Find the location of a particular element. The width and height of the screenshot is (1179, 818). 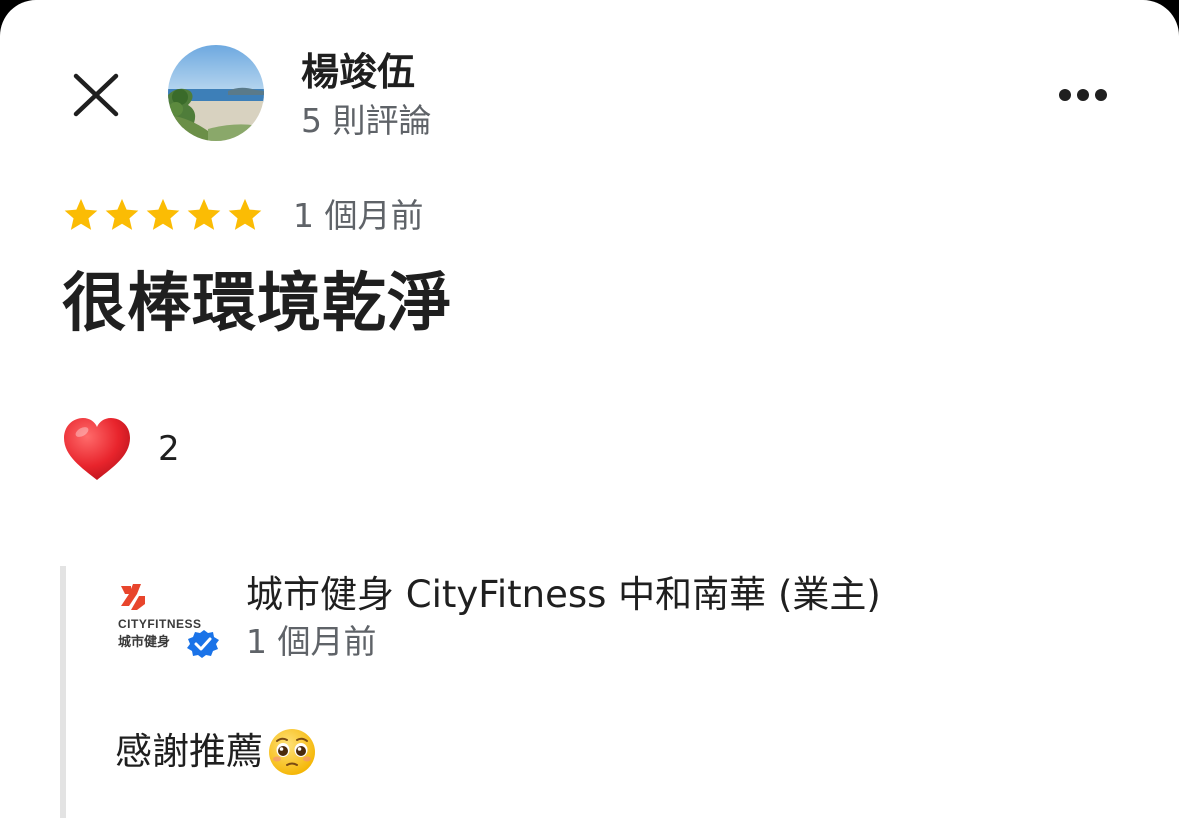

heart-icon is located at coordinates (97, 449).